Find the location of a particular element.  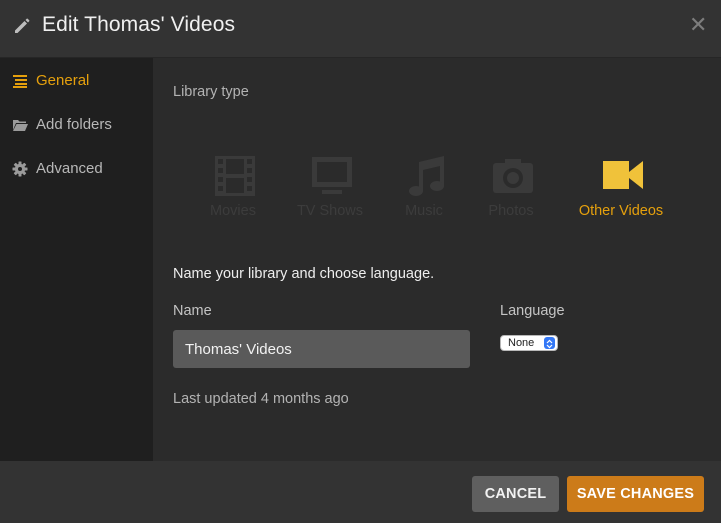

type-option-music: Music is located at coordinates (424, 194).